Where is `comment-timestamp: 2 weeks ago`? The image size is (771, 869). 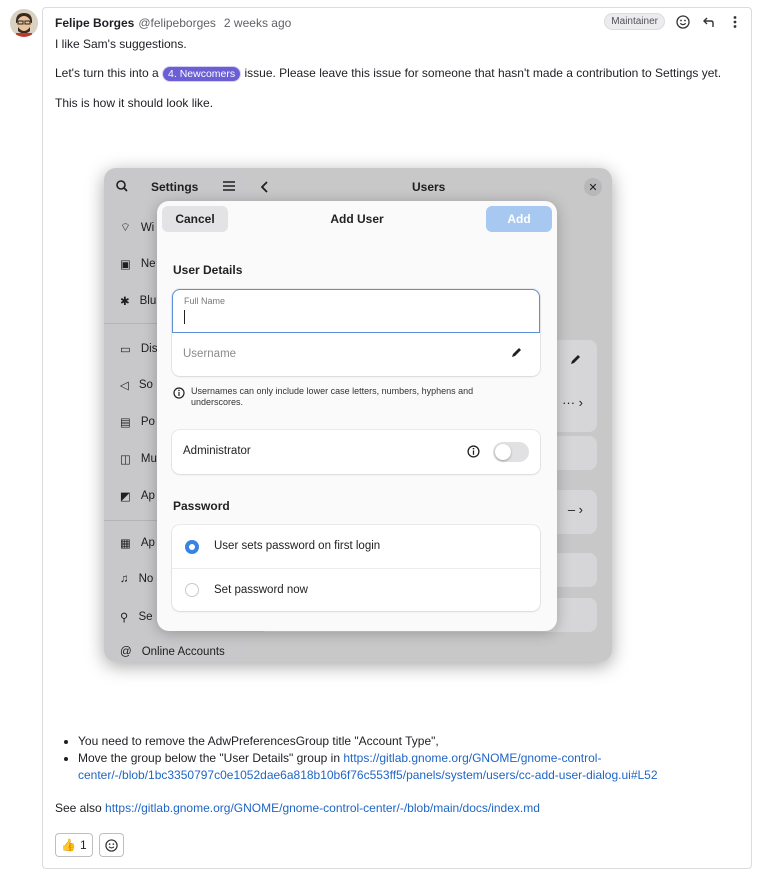
comment-timestamp: 2 weeks ago is located at coordinates (257, 23).